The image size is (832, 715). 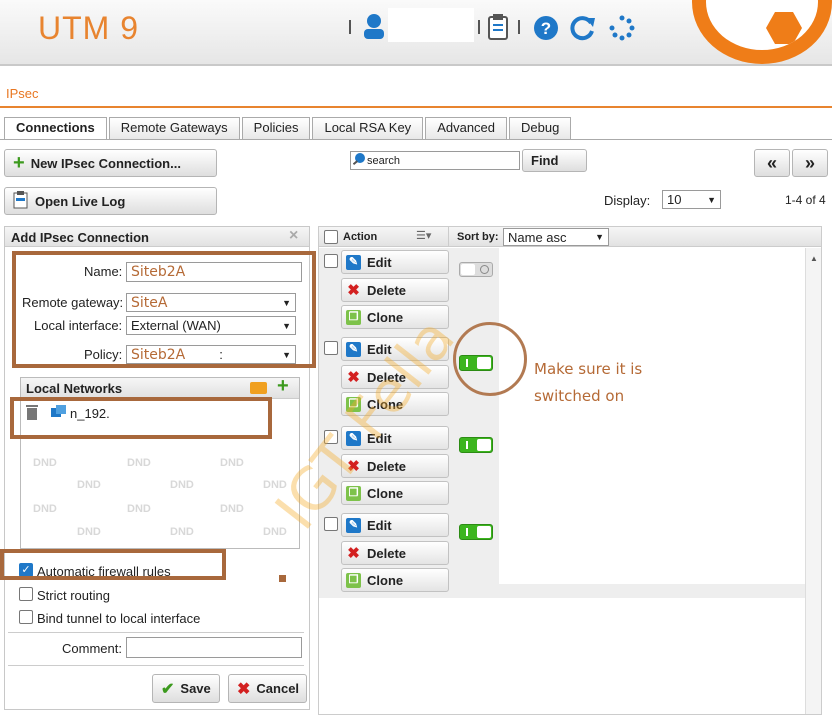 What do you see at coordinates (476, 269) in the screenshot?
I see `toggle-disabled` at bounding box center [476, 269].